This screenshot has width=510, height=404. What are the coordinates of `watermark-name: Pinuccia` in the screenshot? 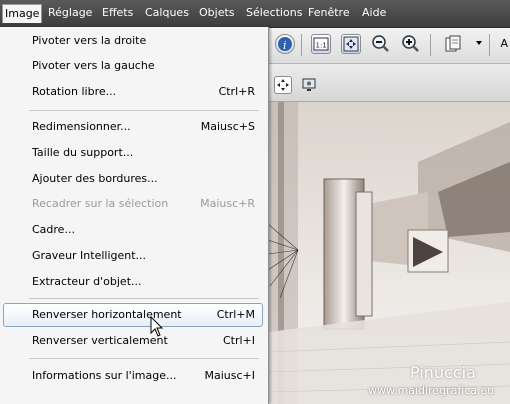 It's located at (443, 372).